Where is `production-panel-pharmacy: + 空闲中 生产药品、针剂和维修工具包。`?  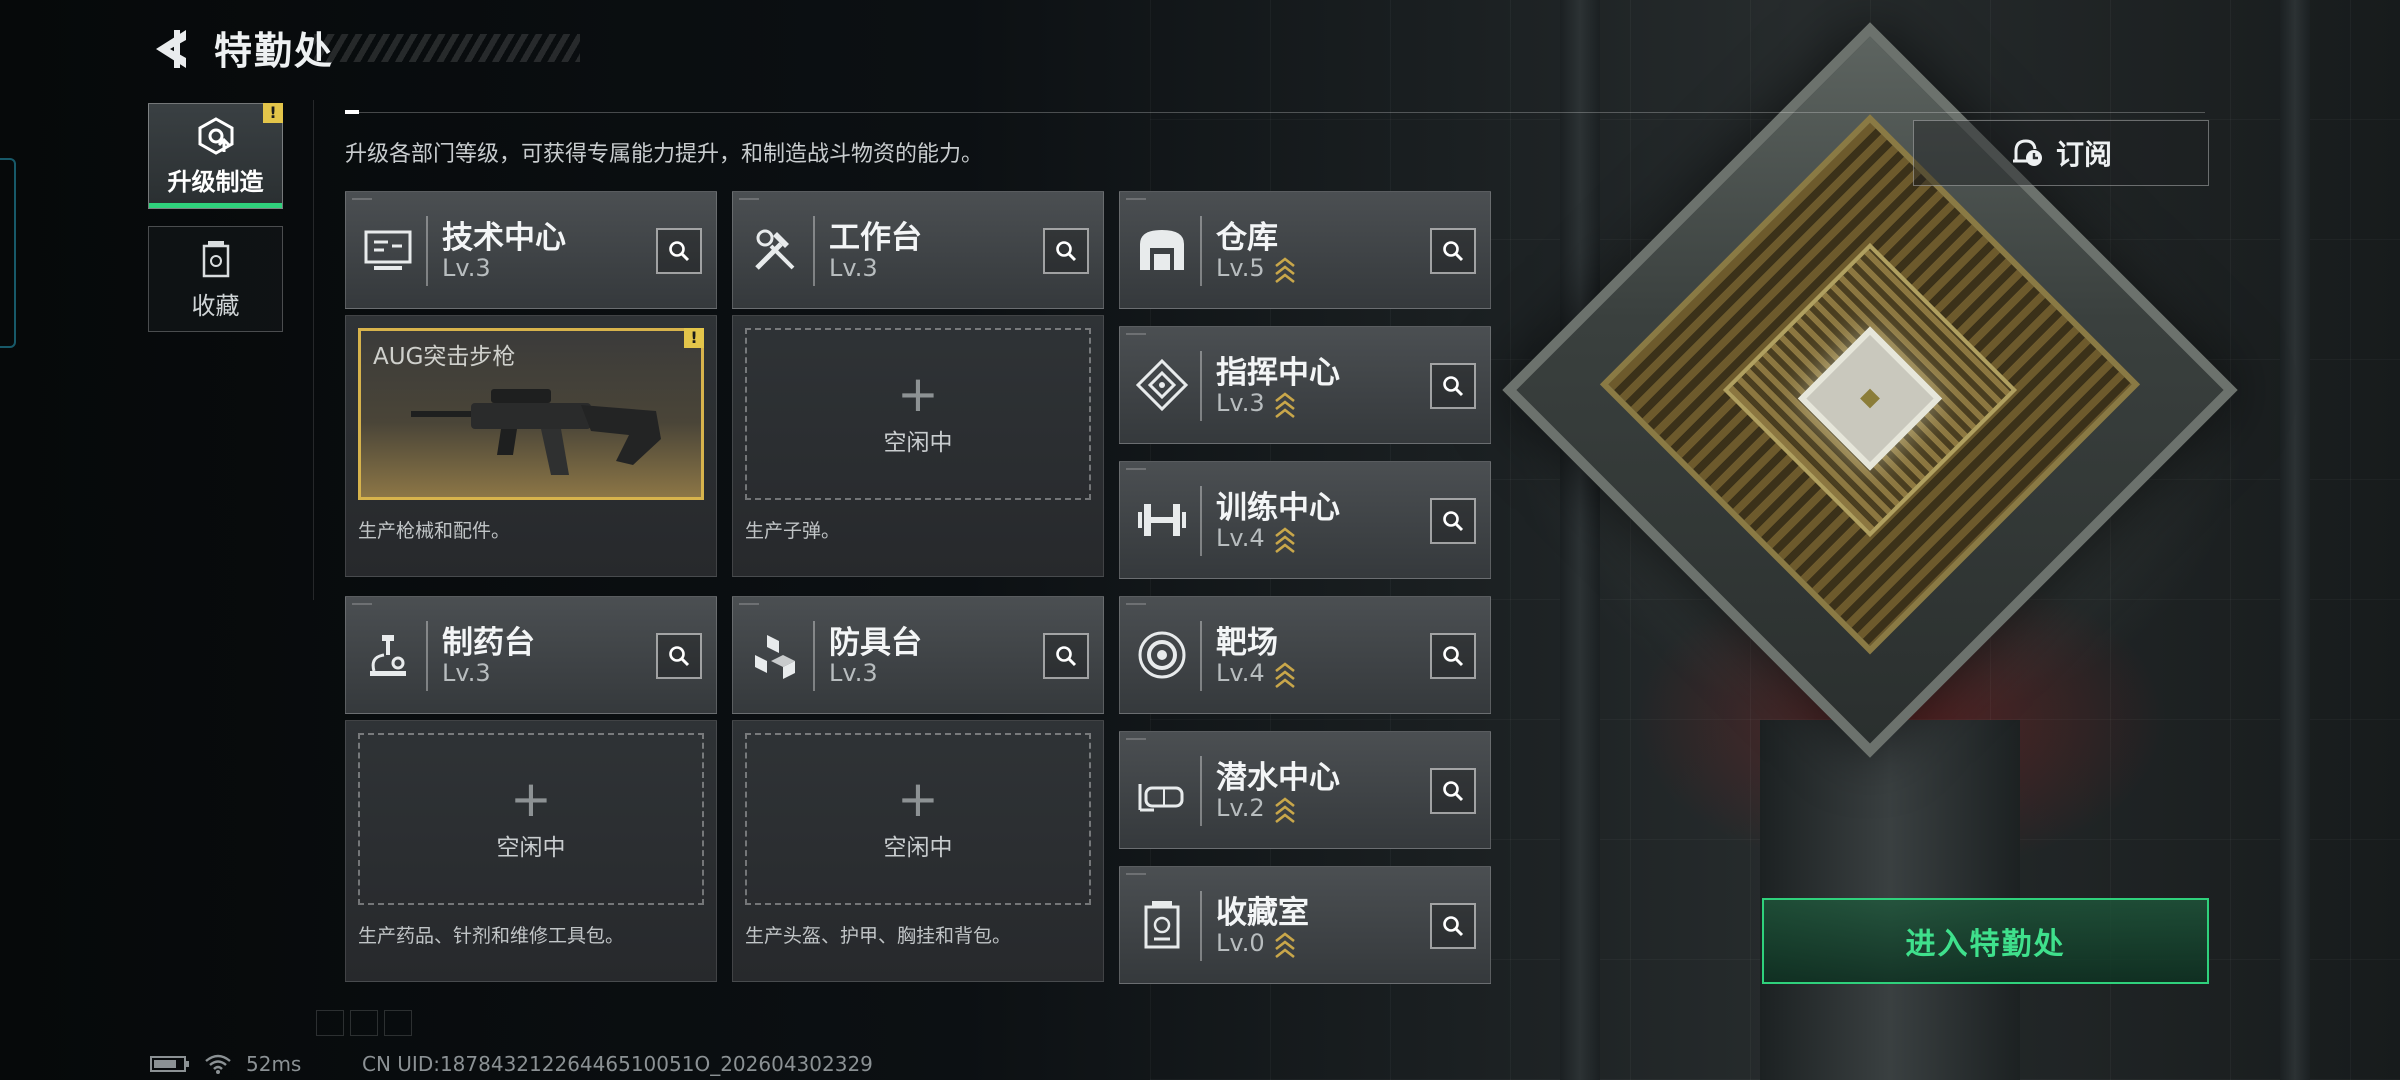
production-panel-pharmacy: + 空闲中 生产药品、针剂和维修工具包。 is located at coordinates (531, 851).